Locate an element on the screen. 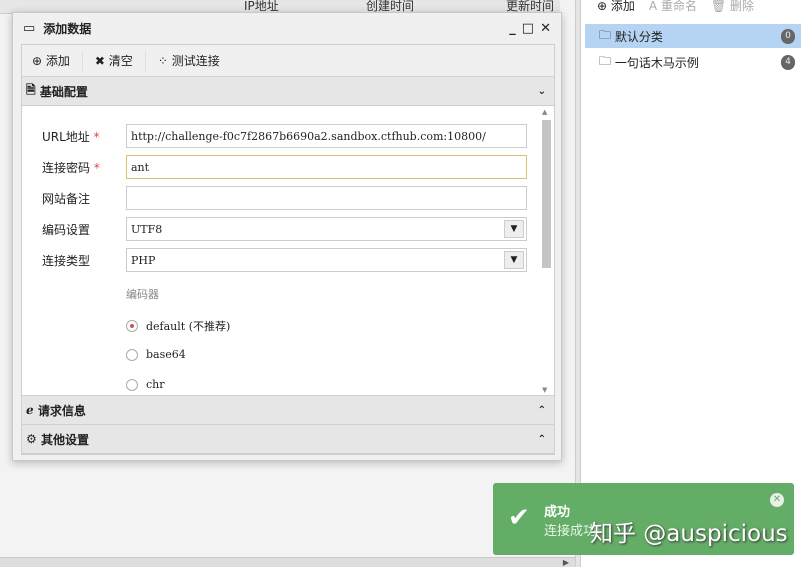 Image resolution: width=807 pixels, height=567 pixels. horizontal-scrollbar: ▶ is located at coordinates (287, 562).